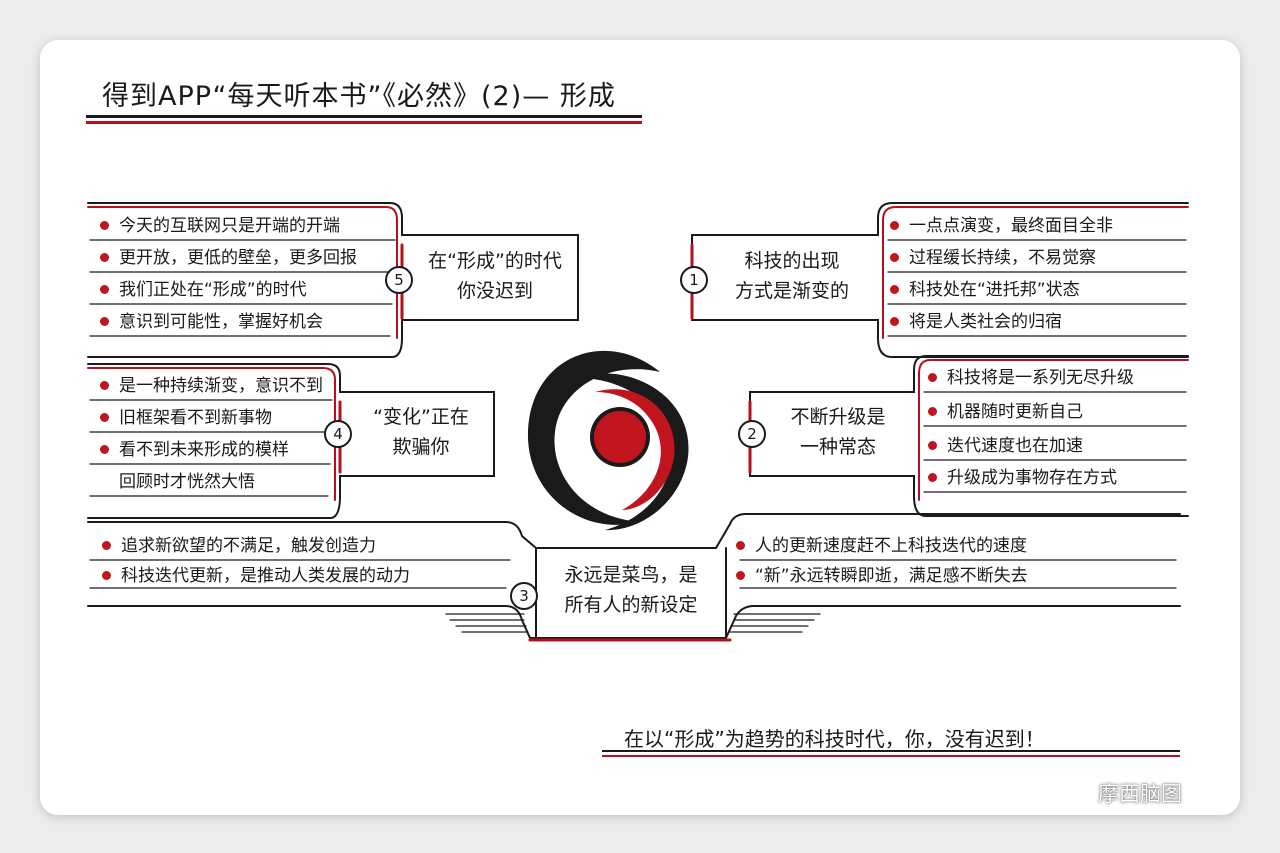  Describe the element at coordinates (608, 440) in the screenshot. I see `center-emblem` at that location.